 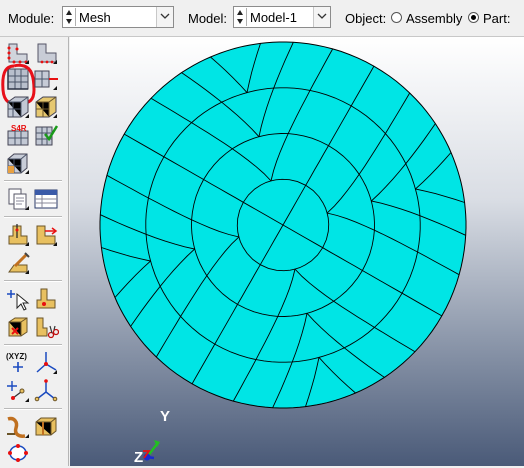 I want to click on query-button, so click(x=18, y=199).